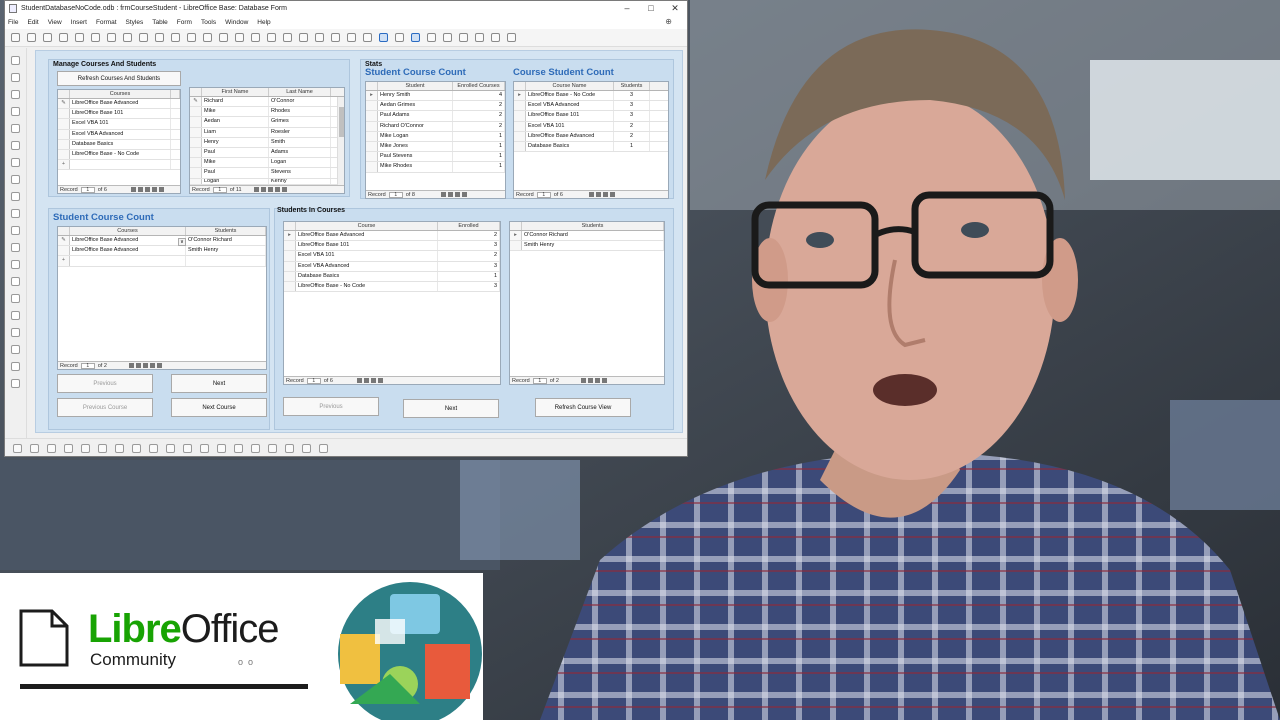 The image size is (1280, 720). I want to click on design-mode-icon-b, so click(170, 448).